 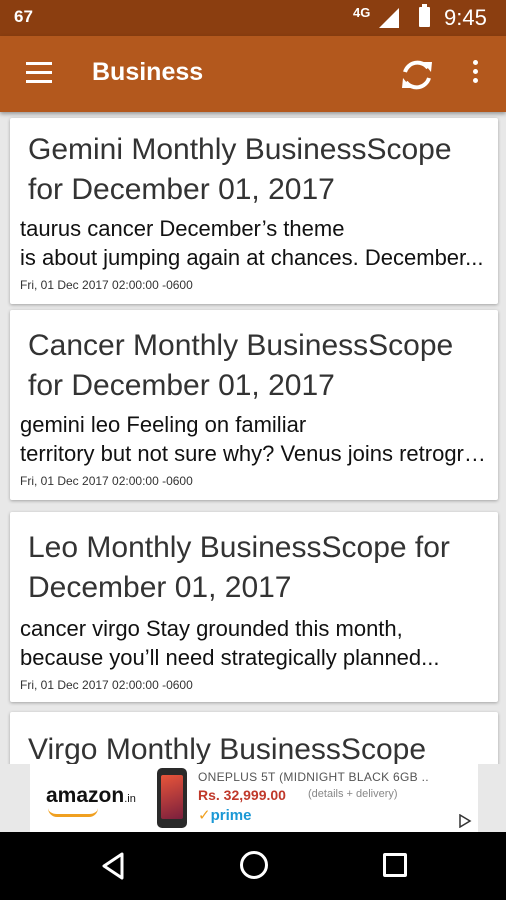 I want to click on amazon-smile-icon, so click(x=73, y=812).